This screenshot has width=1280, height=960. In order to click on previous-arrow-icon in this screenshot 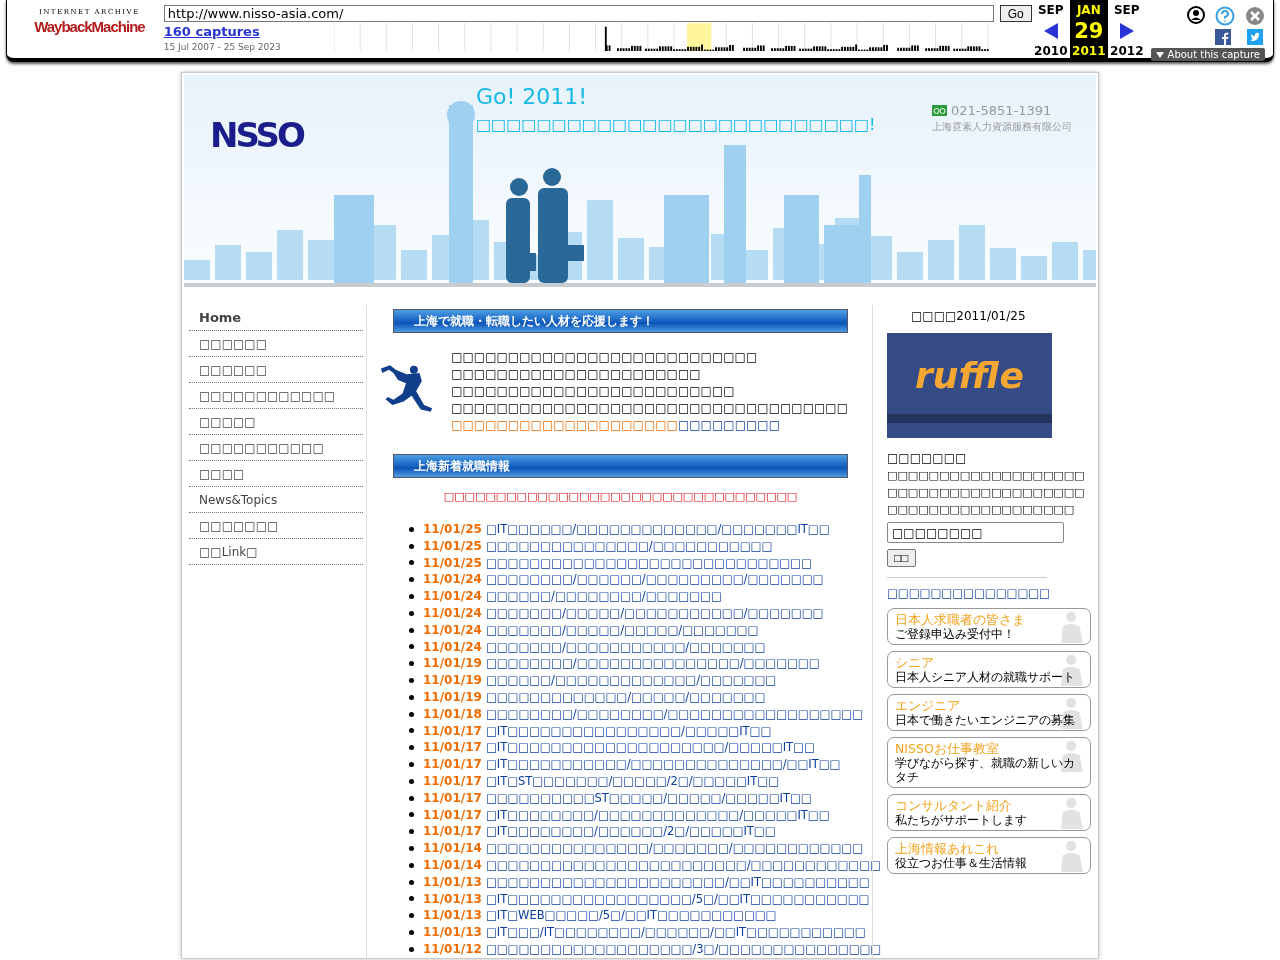, I will do `click(1050, 30)`.